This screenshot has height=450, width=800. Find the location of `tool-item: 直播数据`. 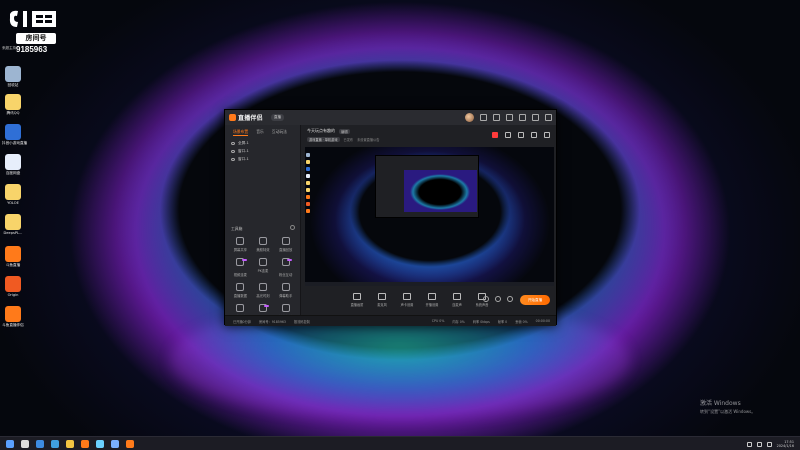

tool-item: 直播数据 is located at coordinates (240, 290).